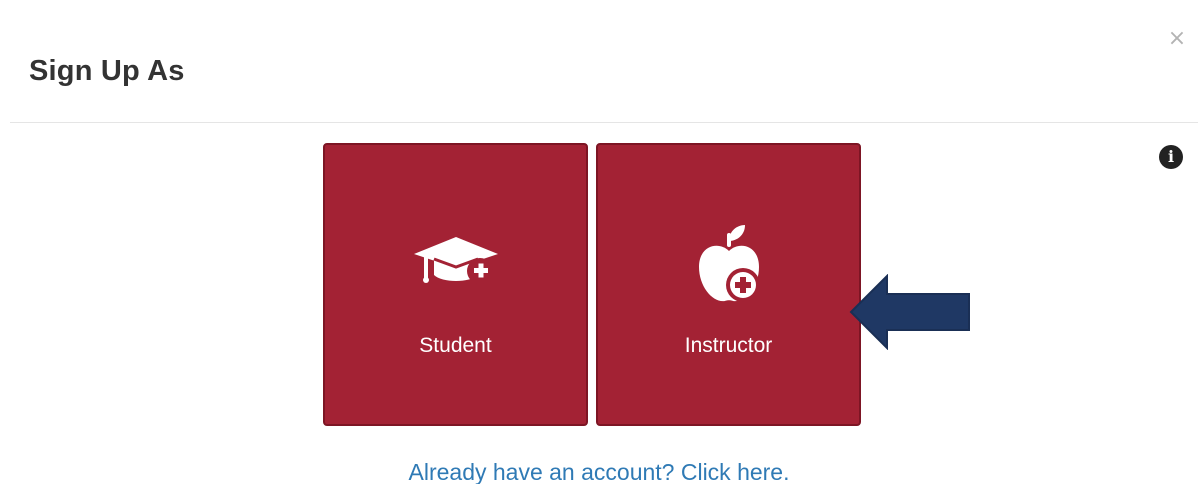 This screenshot has height=484, width=1198. I want to click on close-button: ×, so click(1177, 39).